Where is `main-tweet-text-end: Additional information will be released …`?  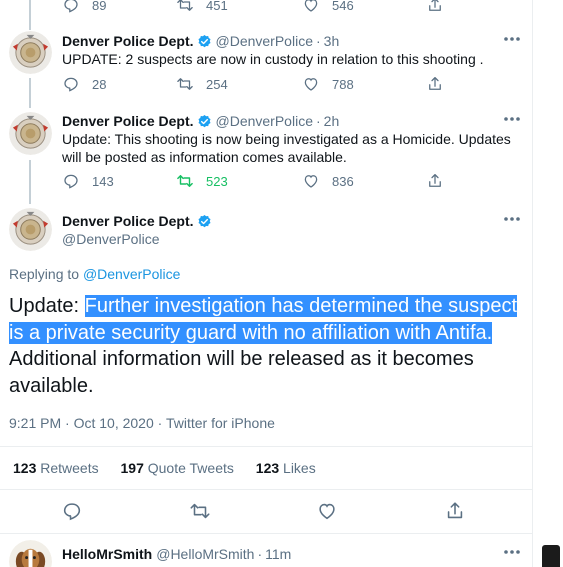
main-tweet-text-end: Additional information will be released … is located at coordinates (241, 372).